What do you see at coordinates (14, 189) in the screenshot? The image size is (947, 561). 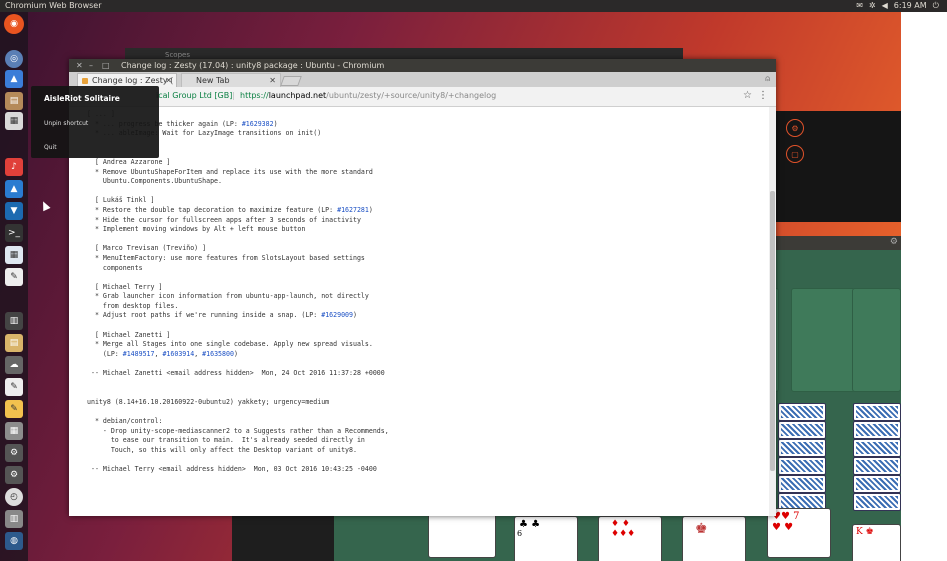 I see `mahjongg-icon: ▲` at bounding box center [14, 189].